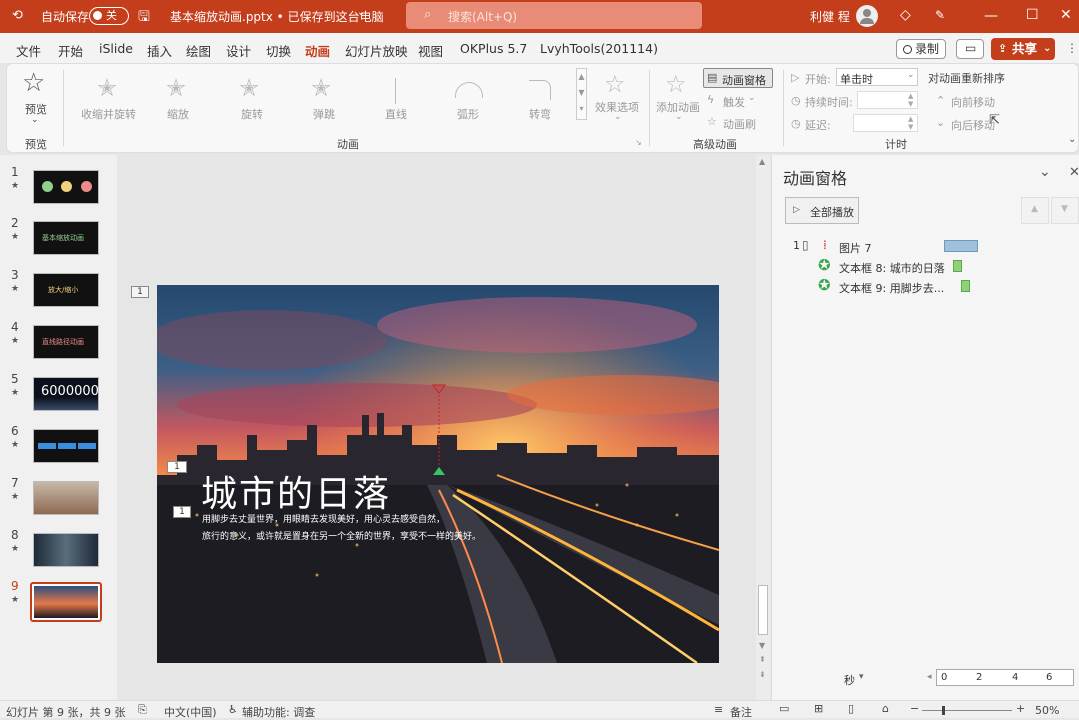 The height and width of the screenshot is (720, 1079). What do you see at coordinates (249, 88) in the screenshot?
I see `spin-icon: ✭` at bounding box center [249, 88].